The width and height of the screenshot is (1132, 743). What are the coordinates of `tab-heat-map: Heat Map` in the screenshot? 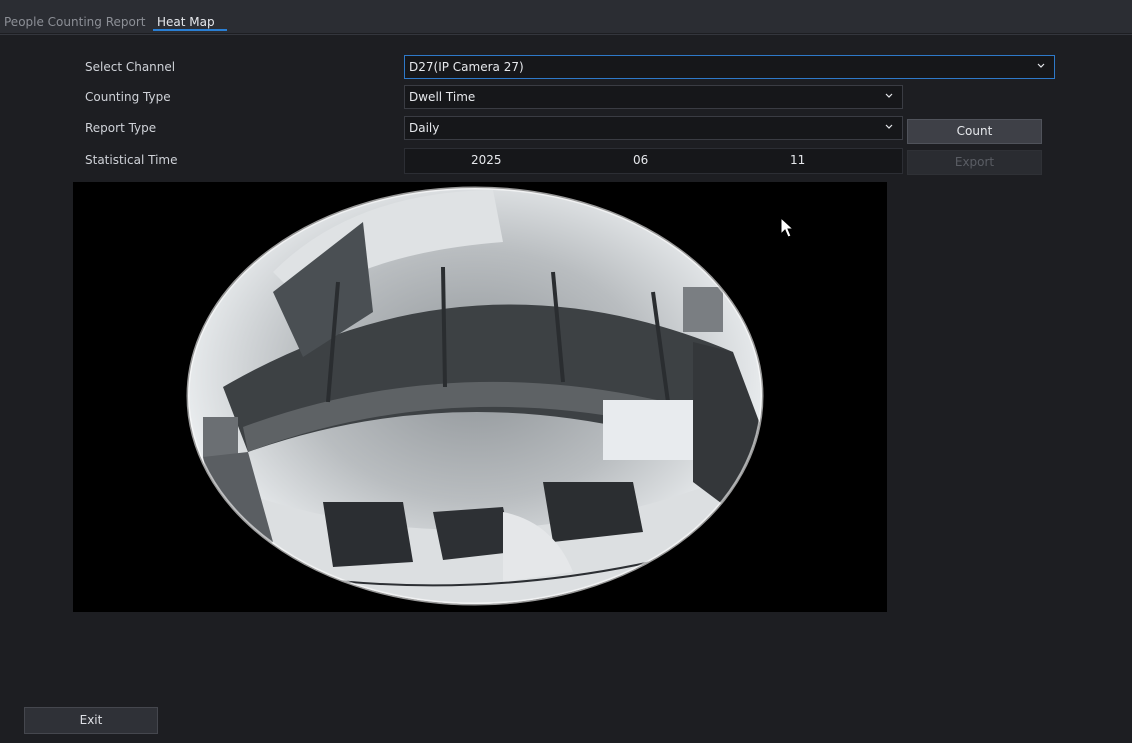 It's located at (190, 22).